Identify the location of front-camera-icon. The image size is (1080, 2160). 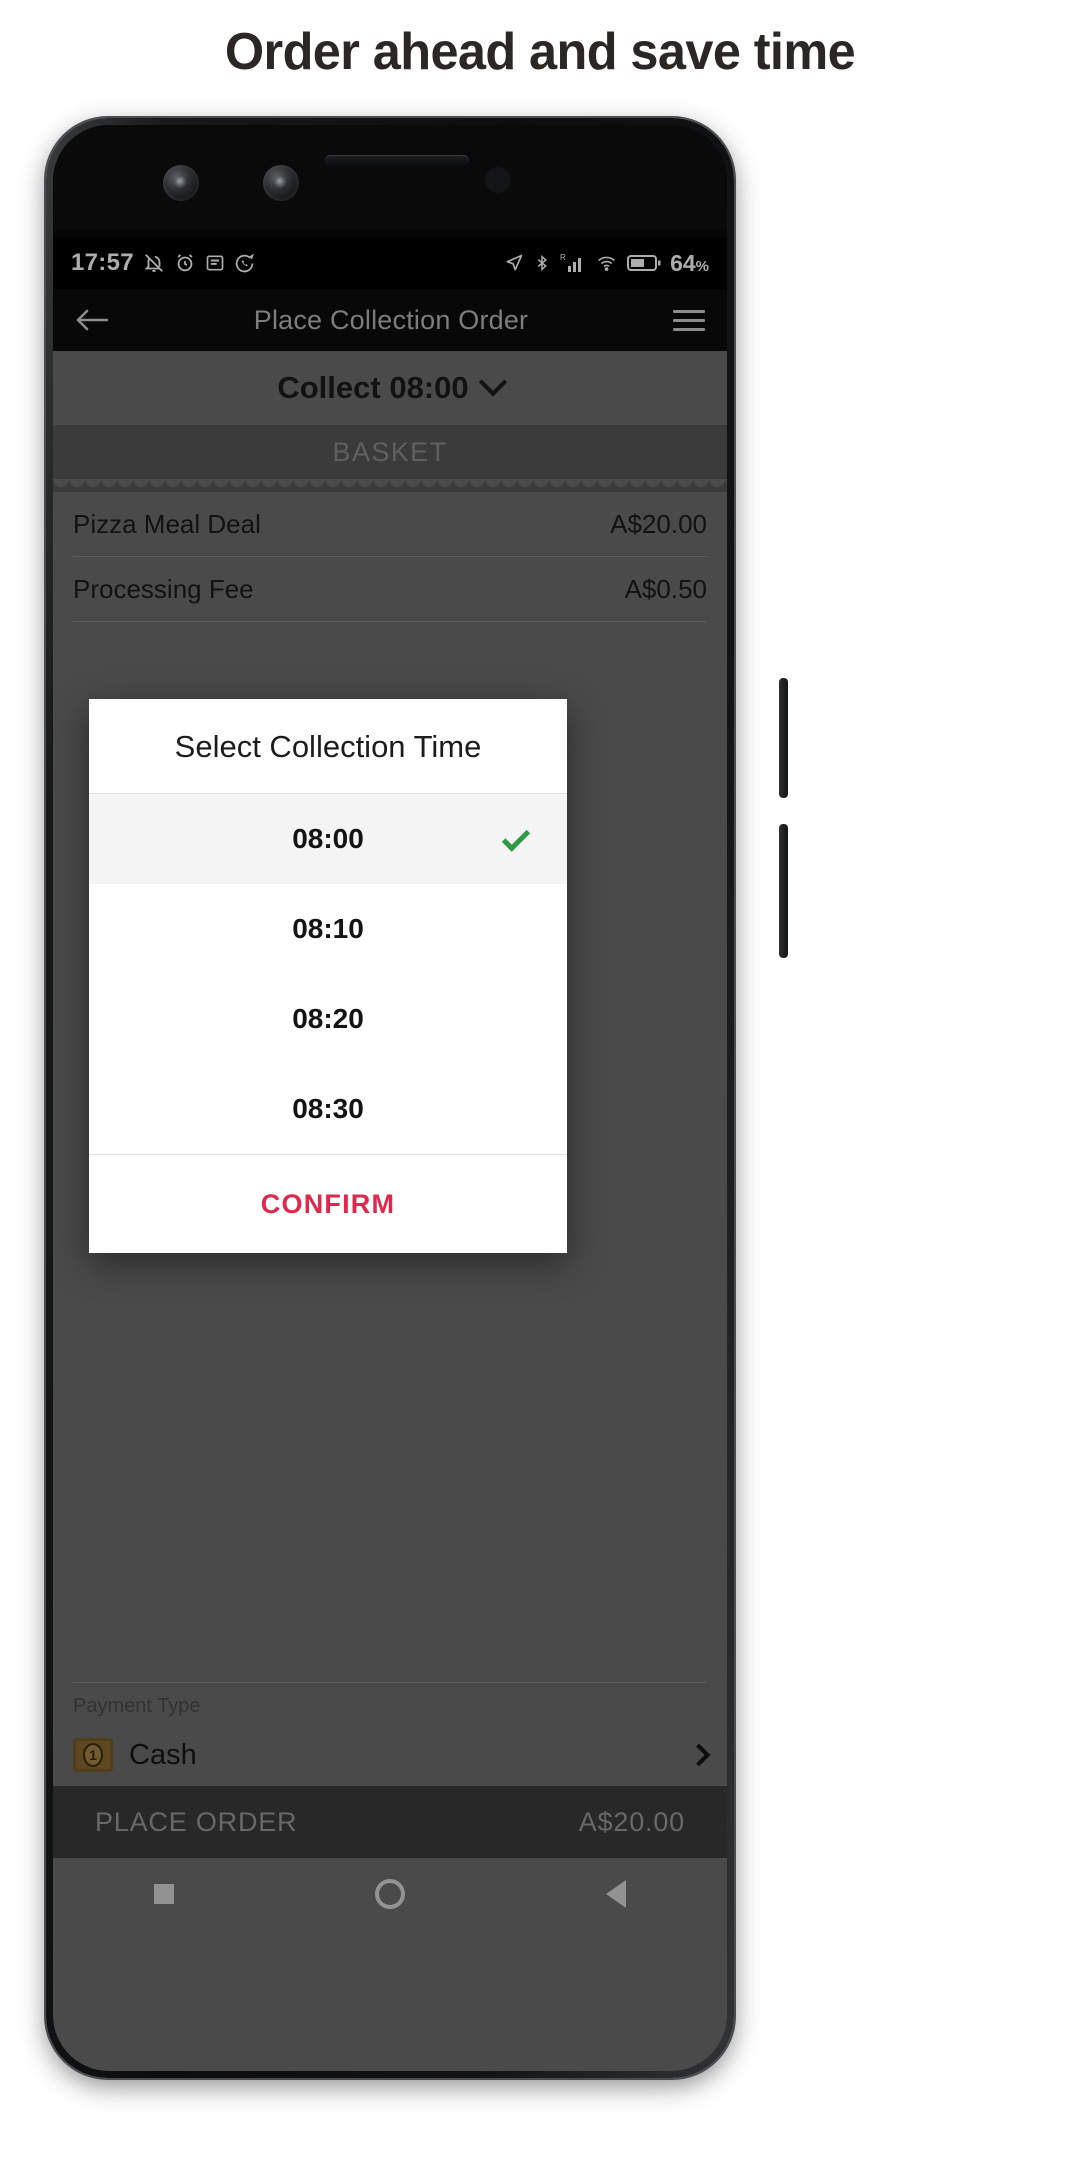
(181, 183).